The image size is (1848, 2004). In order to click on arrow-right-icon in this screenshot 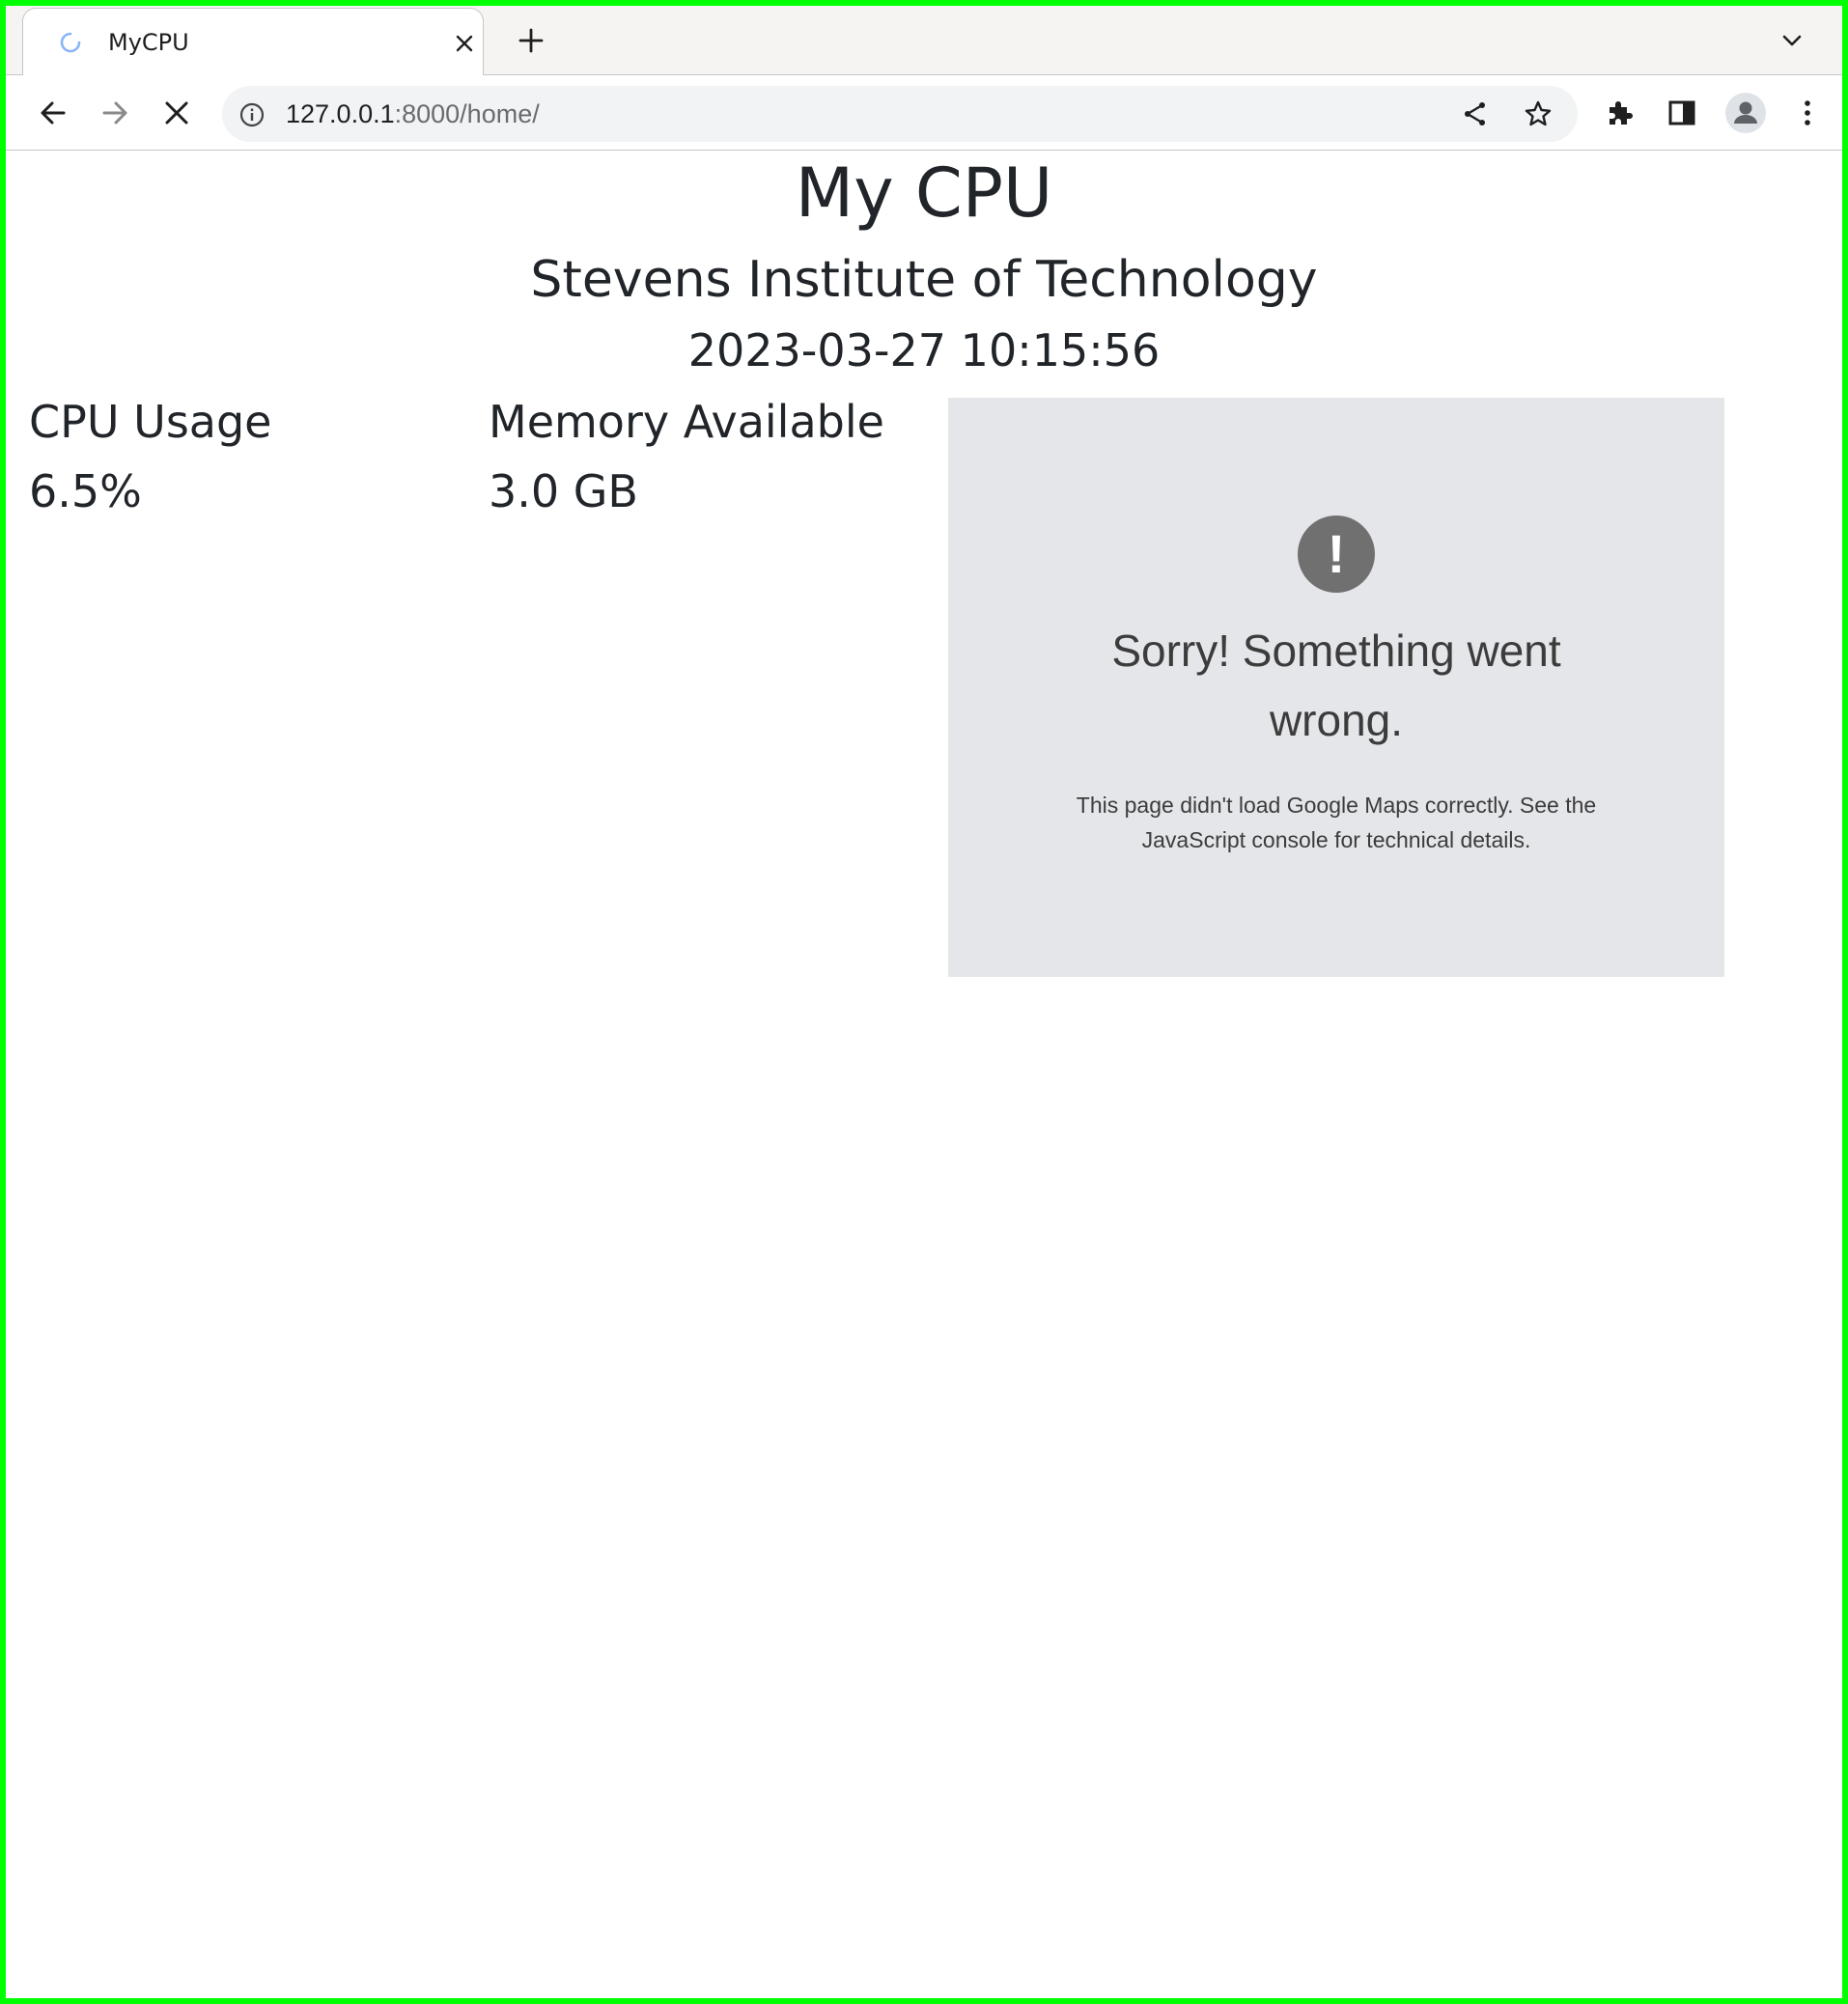, I will do `click(115, 113)`.